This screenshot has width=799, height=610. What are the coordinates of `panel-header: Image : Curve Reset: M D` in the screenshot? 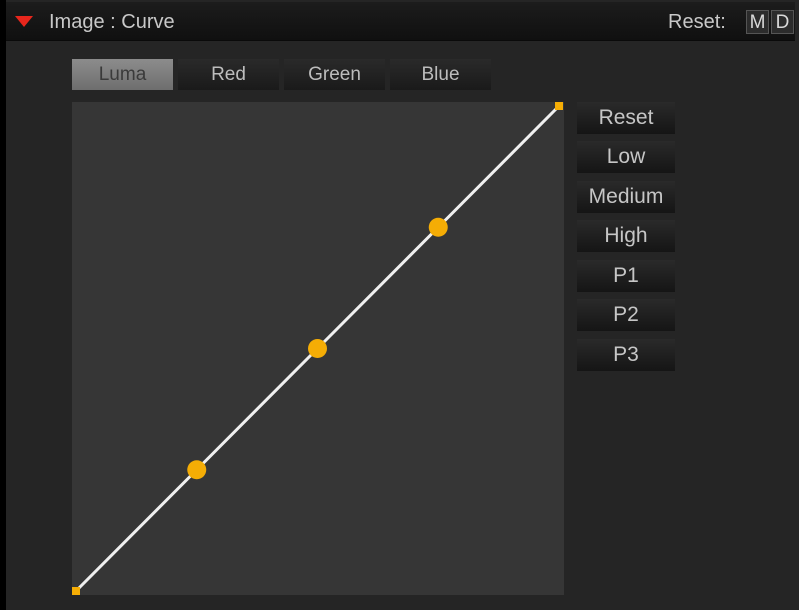 It's located at (400, 21).